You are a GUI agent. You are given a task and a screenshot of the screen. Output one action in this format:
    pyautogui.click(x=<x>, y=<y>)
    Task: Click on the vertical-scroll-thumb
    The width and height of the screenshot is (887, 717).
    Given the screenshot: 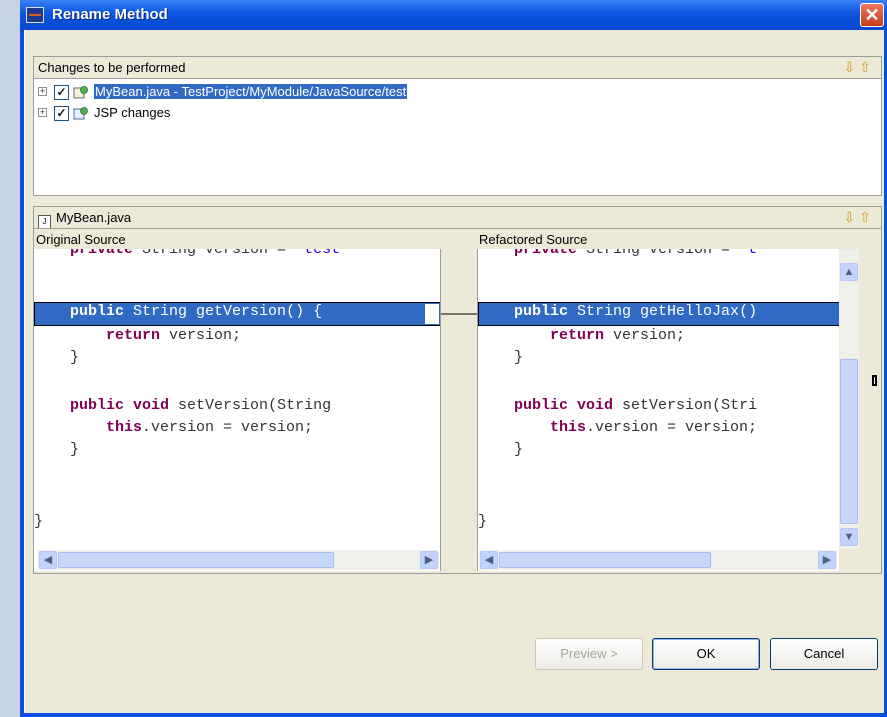 What is the action you would take?
    pyautogui.click(x=849, y=441)
    